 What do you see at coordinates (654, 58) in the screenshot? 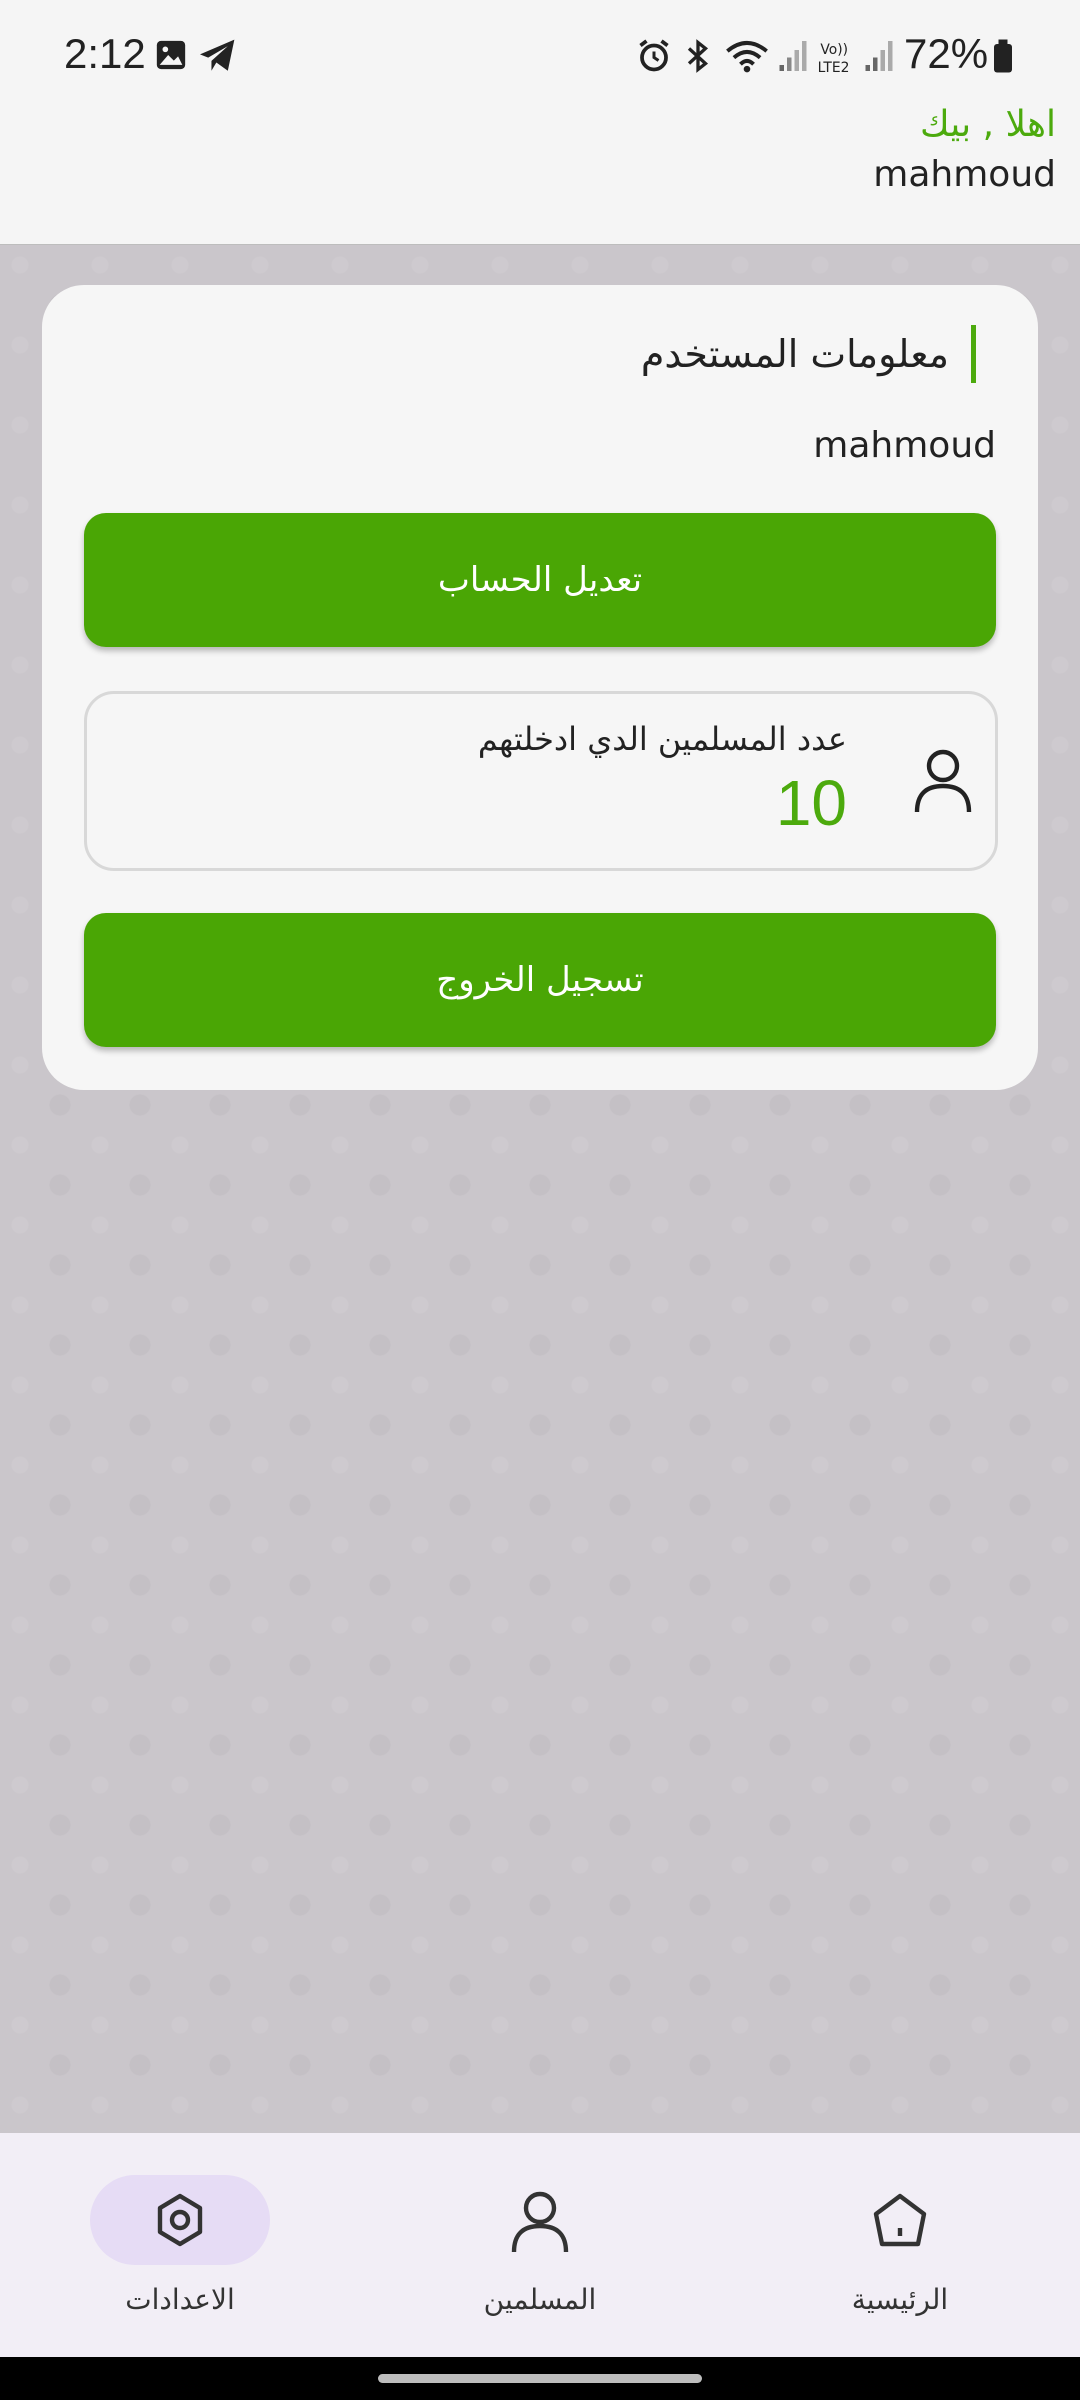
I see `alarm-icon` at bounding box center [654, 58].